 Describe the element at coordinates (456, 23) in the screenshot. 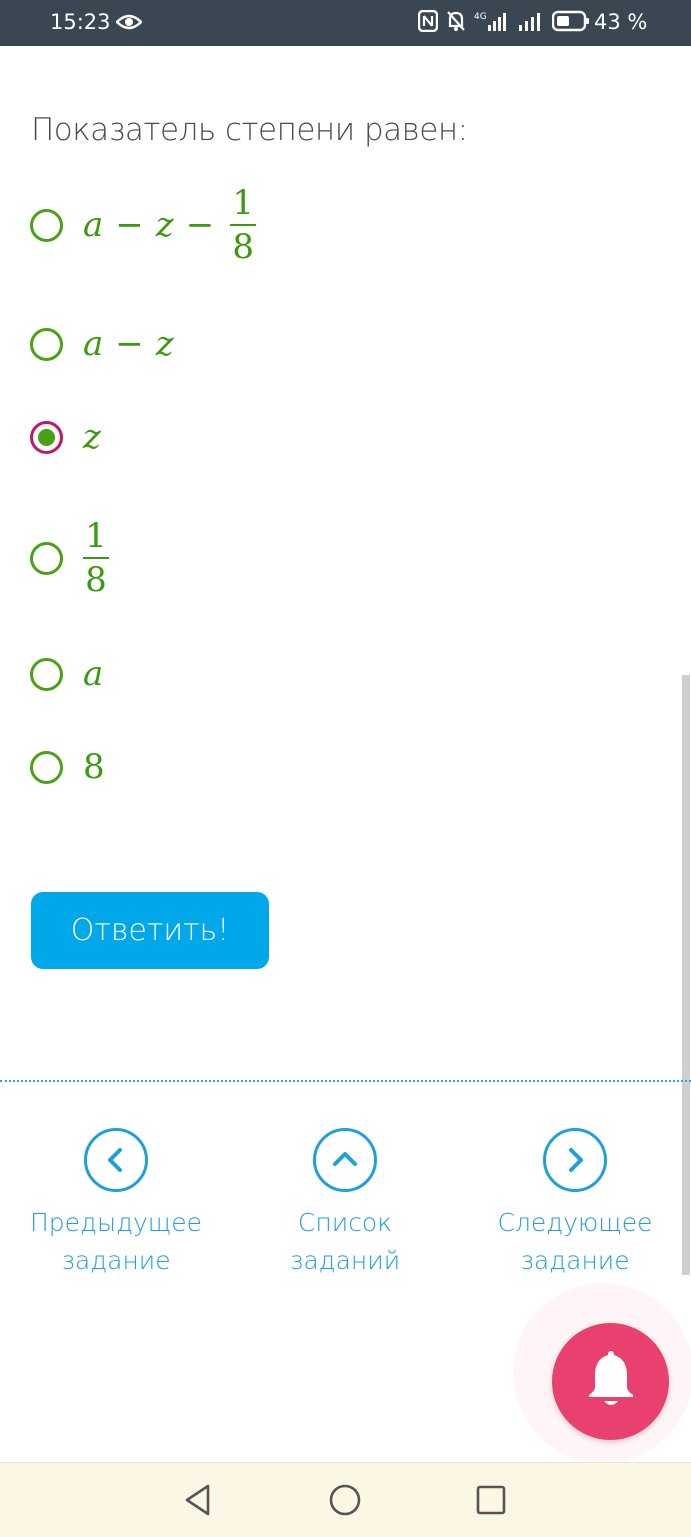

I see `mute-bell-icon` at that location.